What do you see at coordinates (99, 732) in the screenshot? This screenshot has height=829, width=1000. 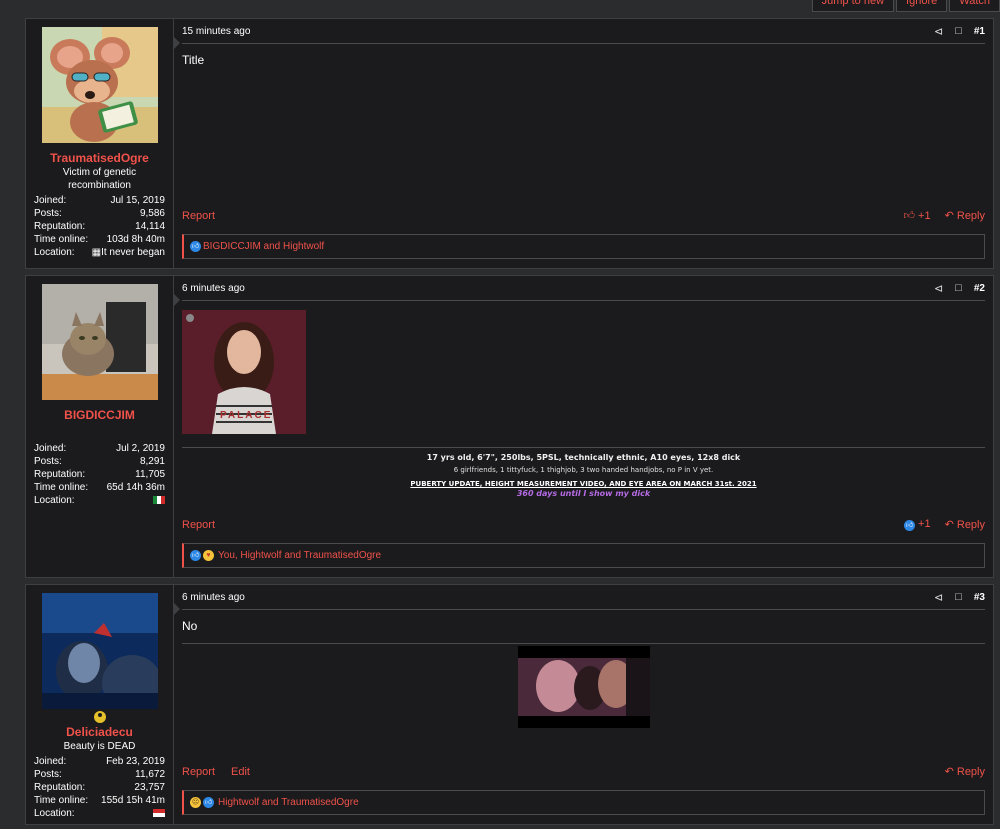 I see `username: Deliciadecu` at bounding box center [99, 732].